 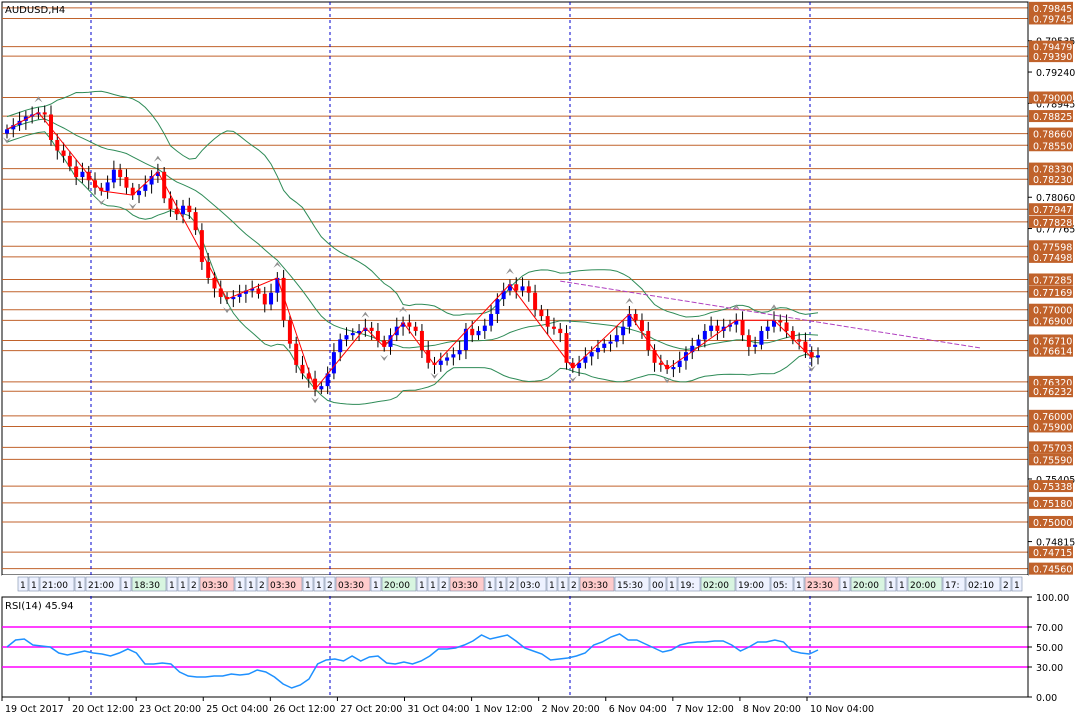 What do you see at coordinates (439, 709) in the screenshot?
I see `time-label: 31 Oct 04:00` at bounding box center [439, 709].